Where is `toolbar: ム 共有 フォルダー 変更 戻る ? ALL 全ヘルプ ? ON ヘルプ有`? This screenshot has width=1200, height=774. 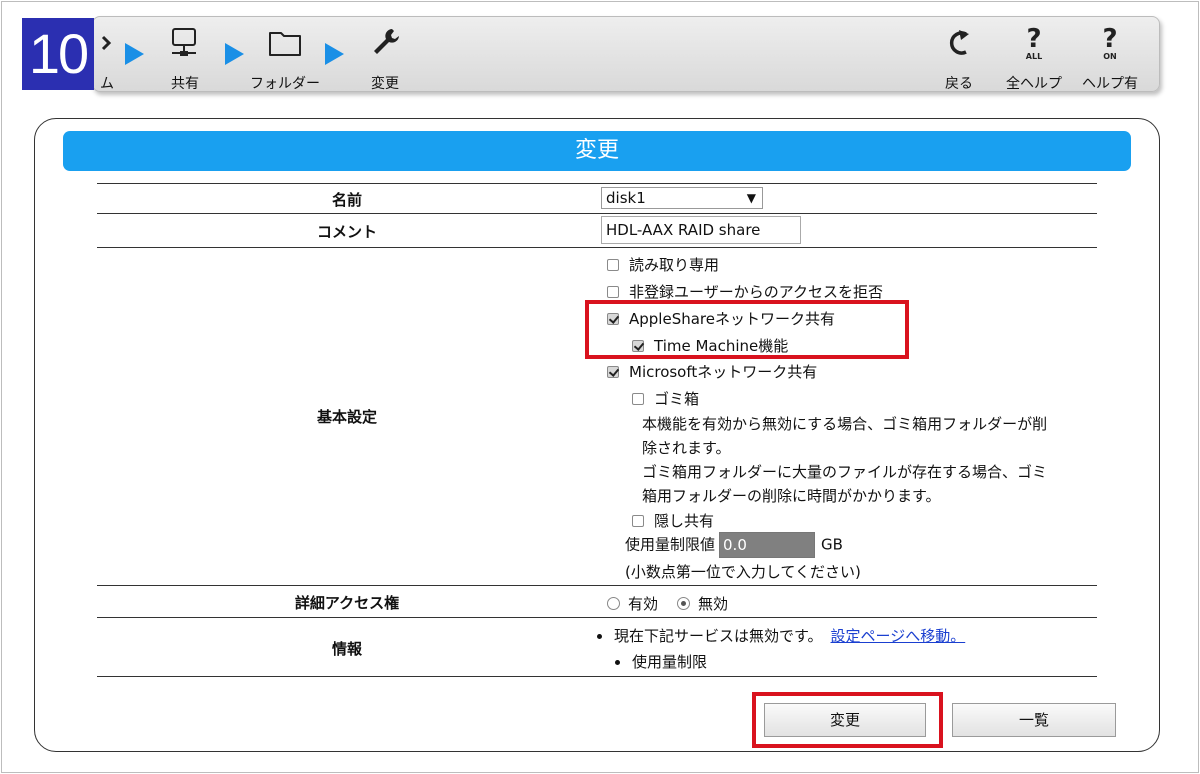 toolbar: ム 共有 フォルダー 変更 戻る ? ALL 全ヘルプ ? ON ヘルプ有 is located at coordinates (626, 54).